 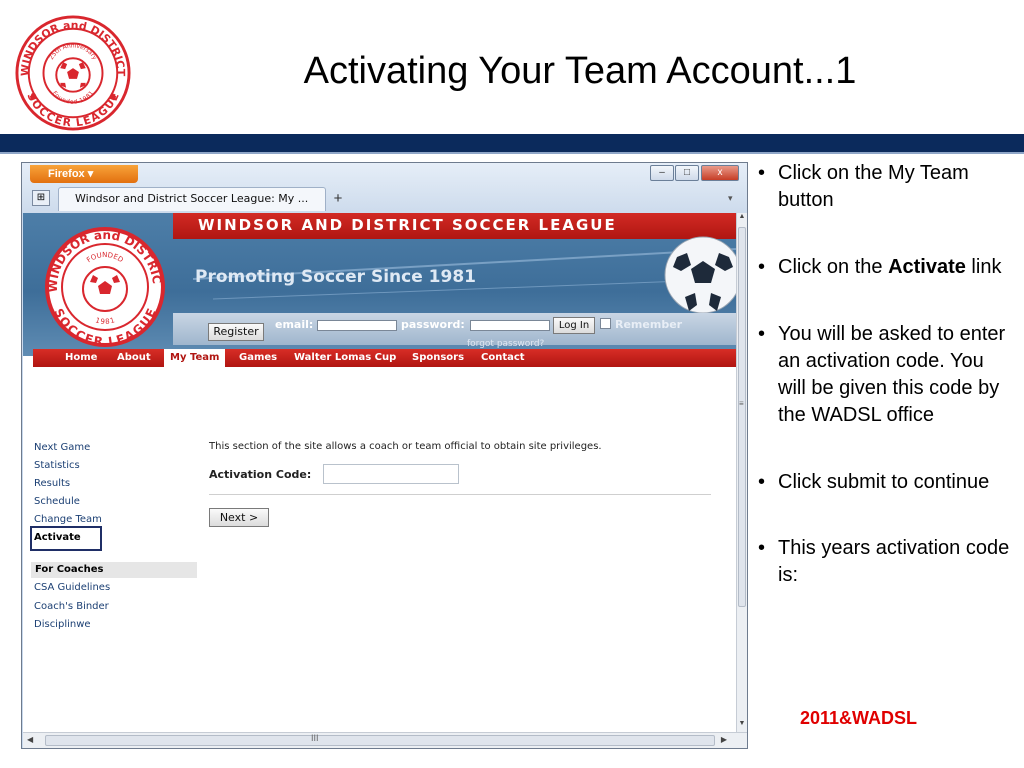 I want to click on remember-checkbox, so click(x=605, y=323).